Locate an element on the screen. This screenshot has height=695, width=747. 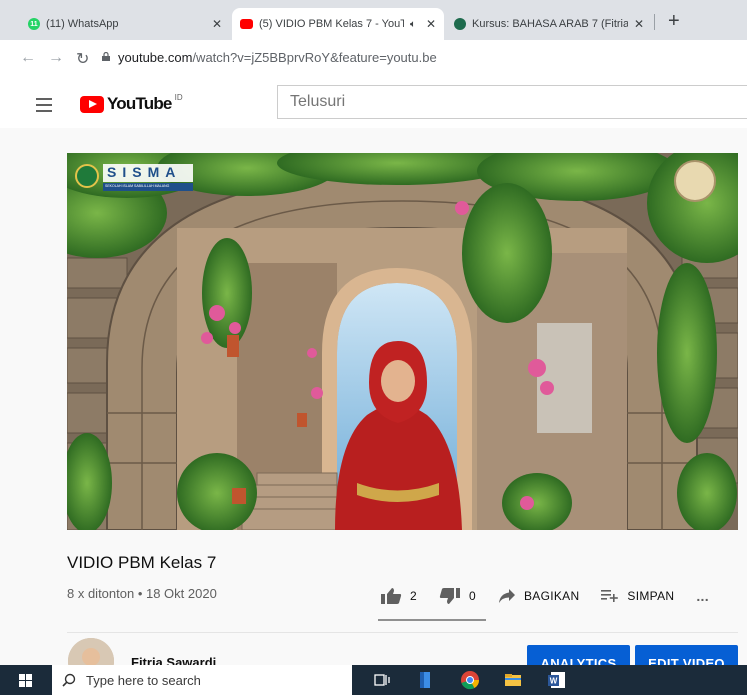
divider is located at coordinates (402, 632).